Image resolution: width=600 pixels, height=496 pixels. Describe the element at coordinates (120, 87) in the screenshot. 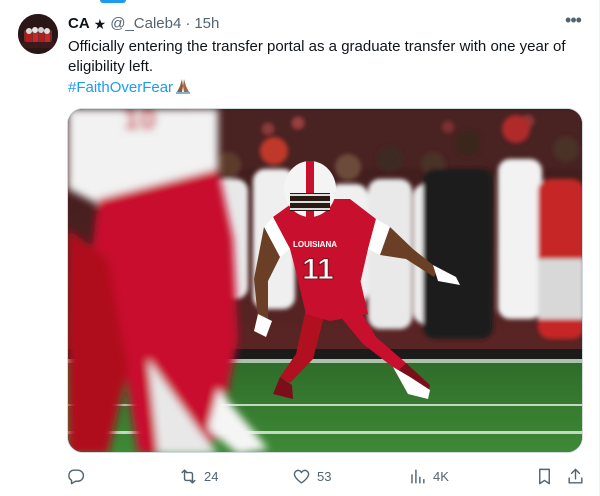

I see `hashtag-link: #FaithOverFear` at that location.